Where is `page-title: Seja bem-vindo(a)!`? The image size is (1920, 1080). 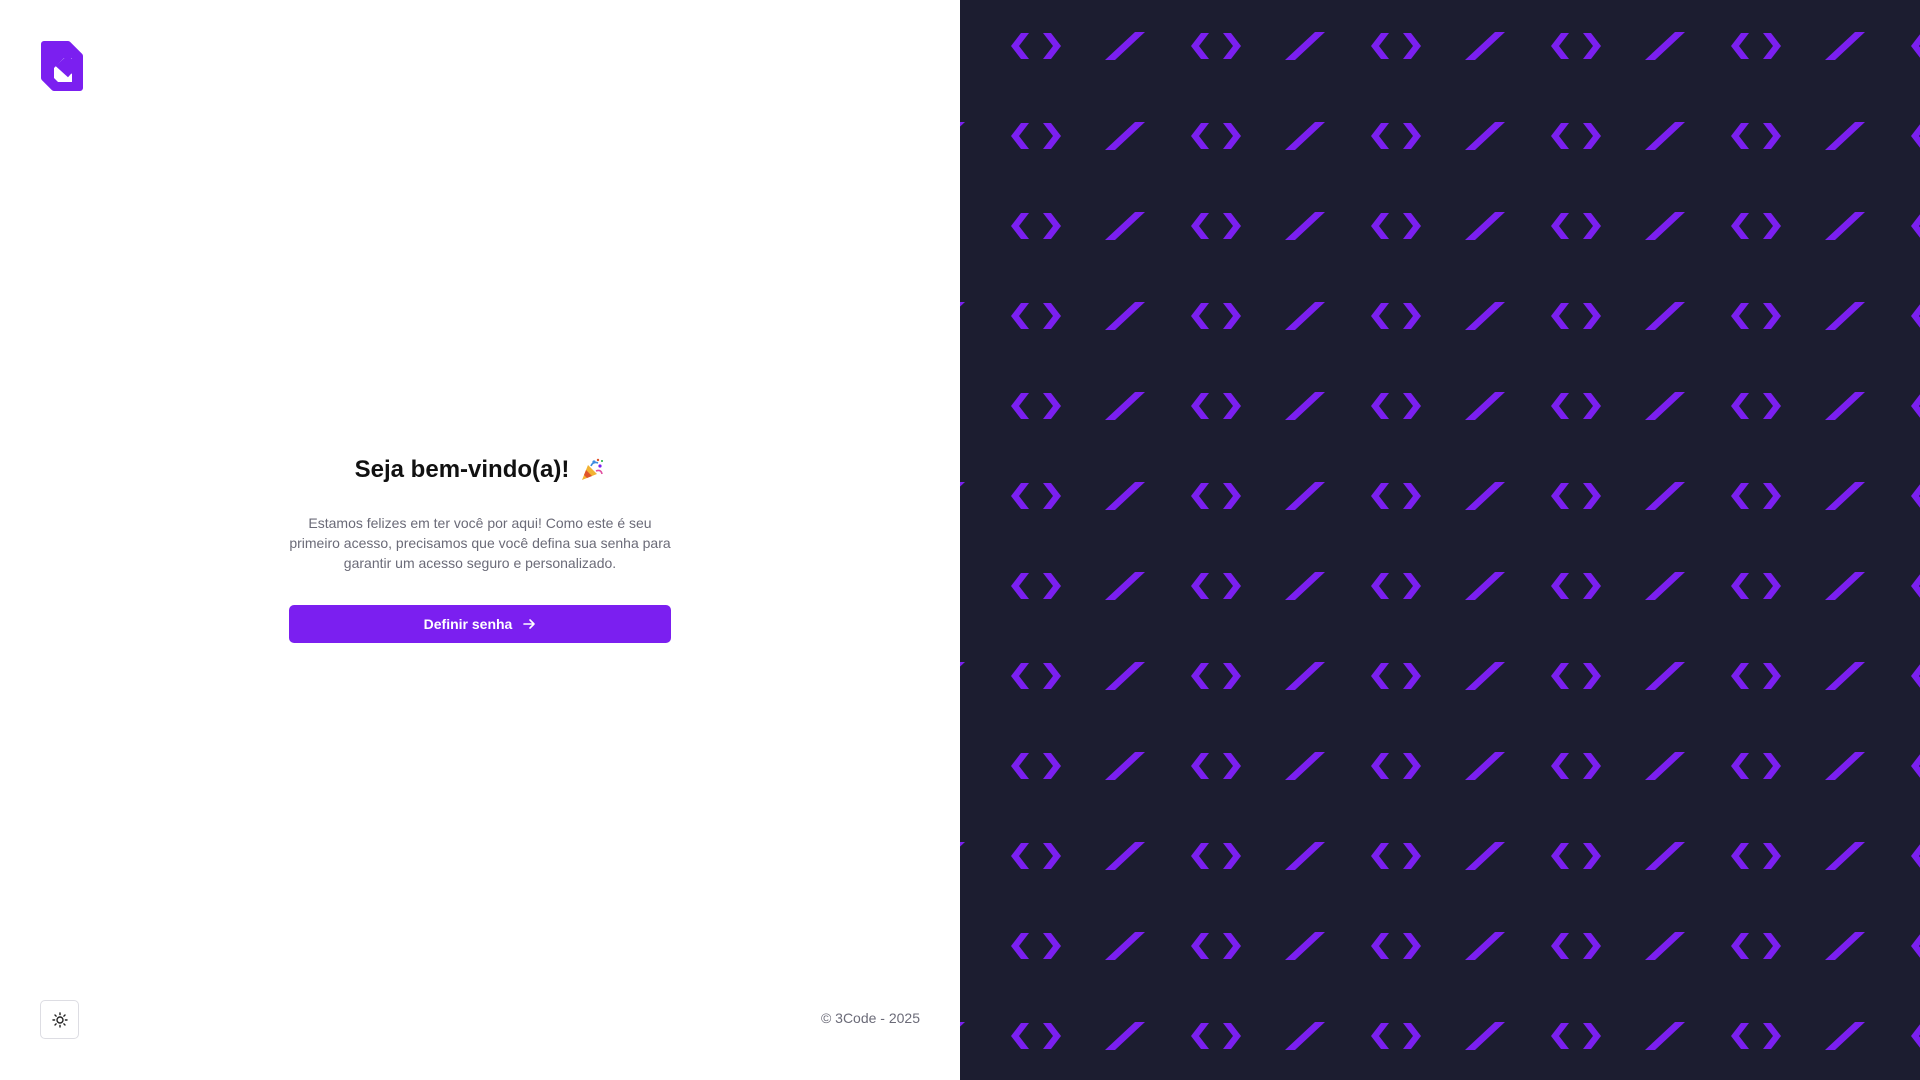
page-title: Seja bem-vindo(a)! is located at coordinates (462, 469).